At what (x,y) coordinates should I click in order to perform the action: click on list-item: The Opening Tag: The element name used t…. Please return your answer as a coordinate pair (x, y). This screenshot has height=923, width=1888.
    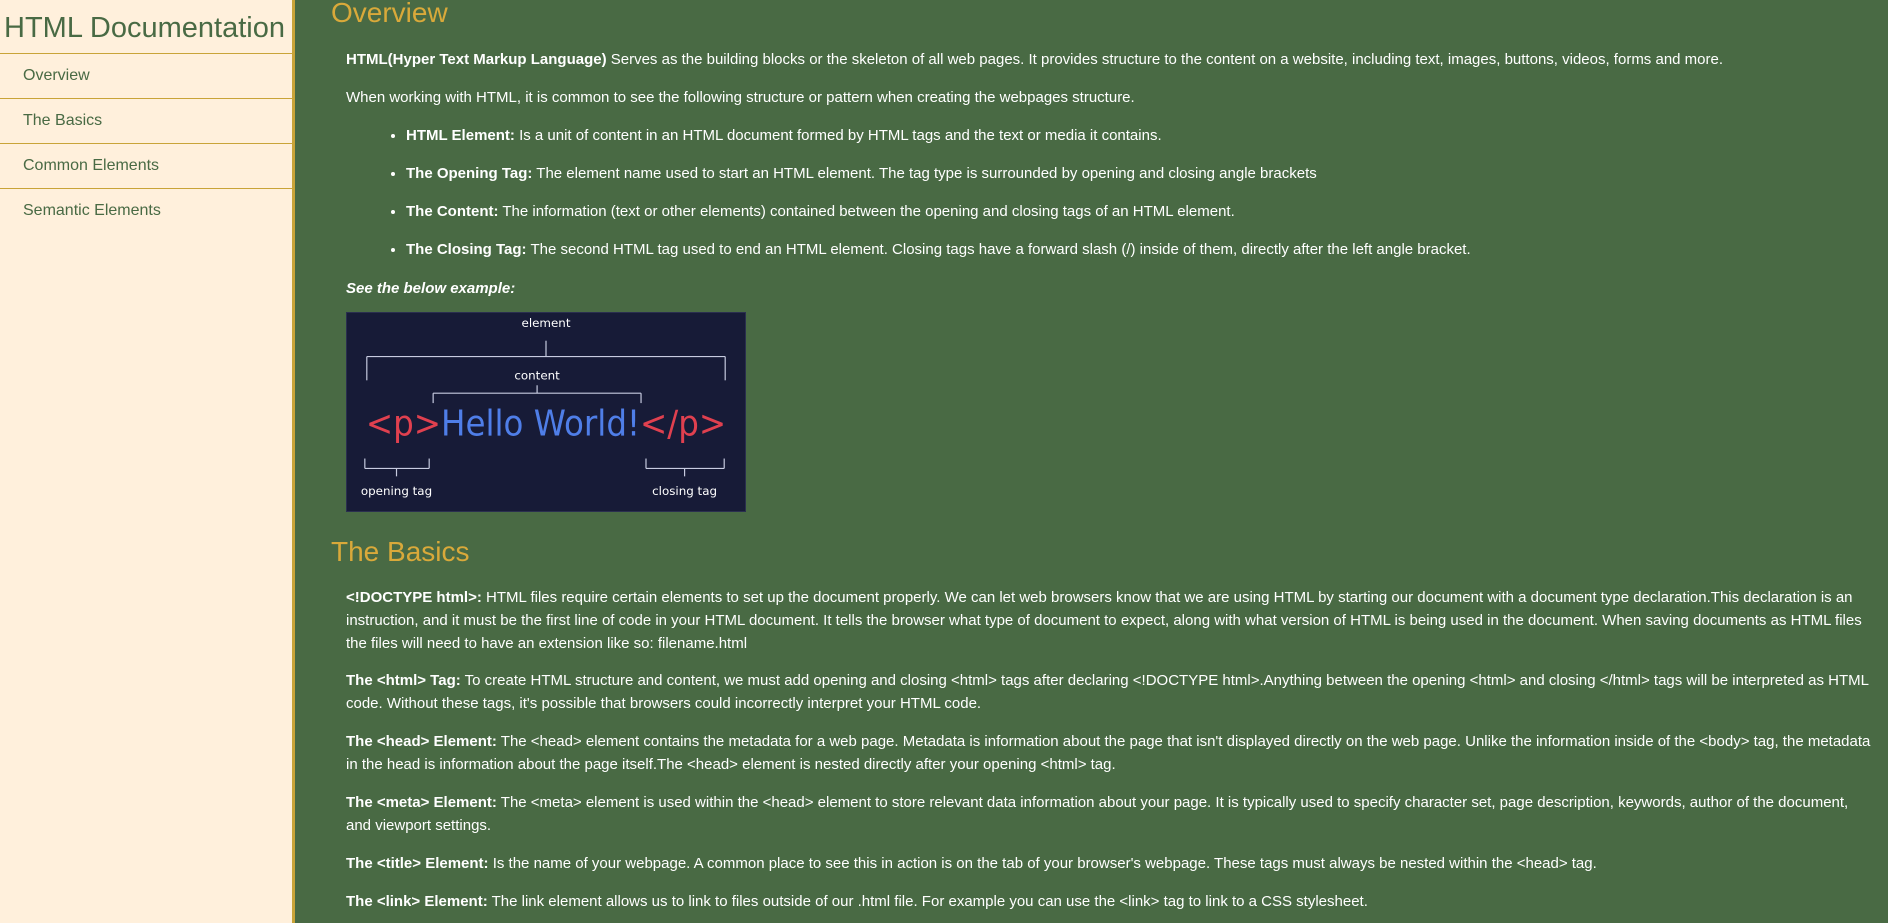
    Looking at the image, I should click on (1138, 173).